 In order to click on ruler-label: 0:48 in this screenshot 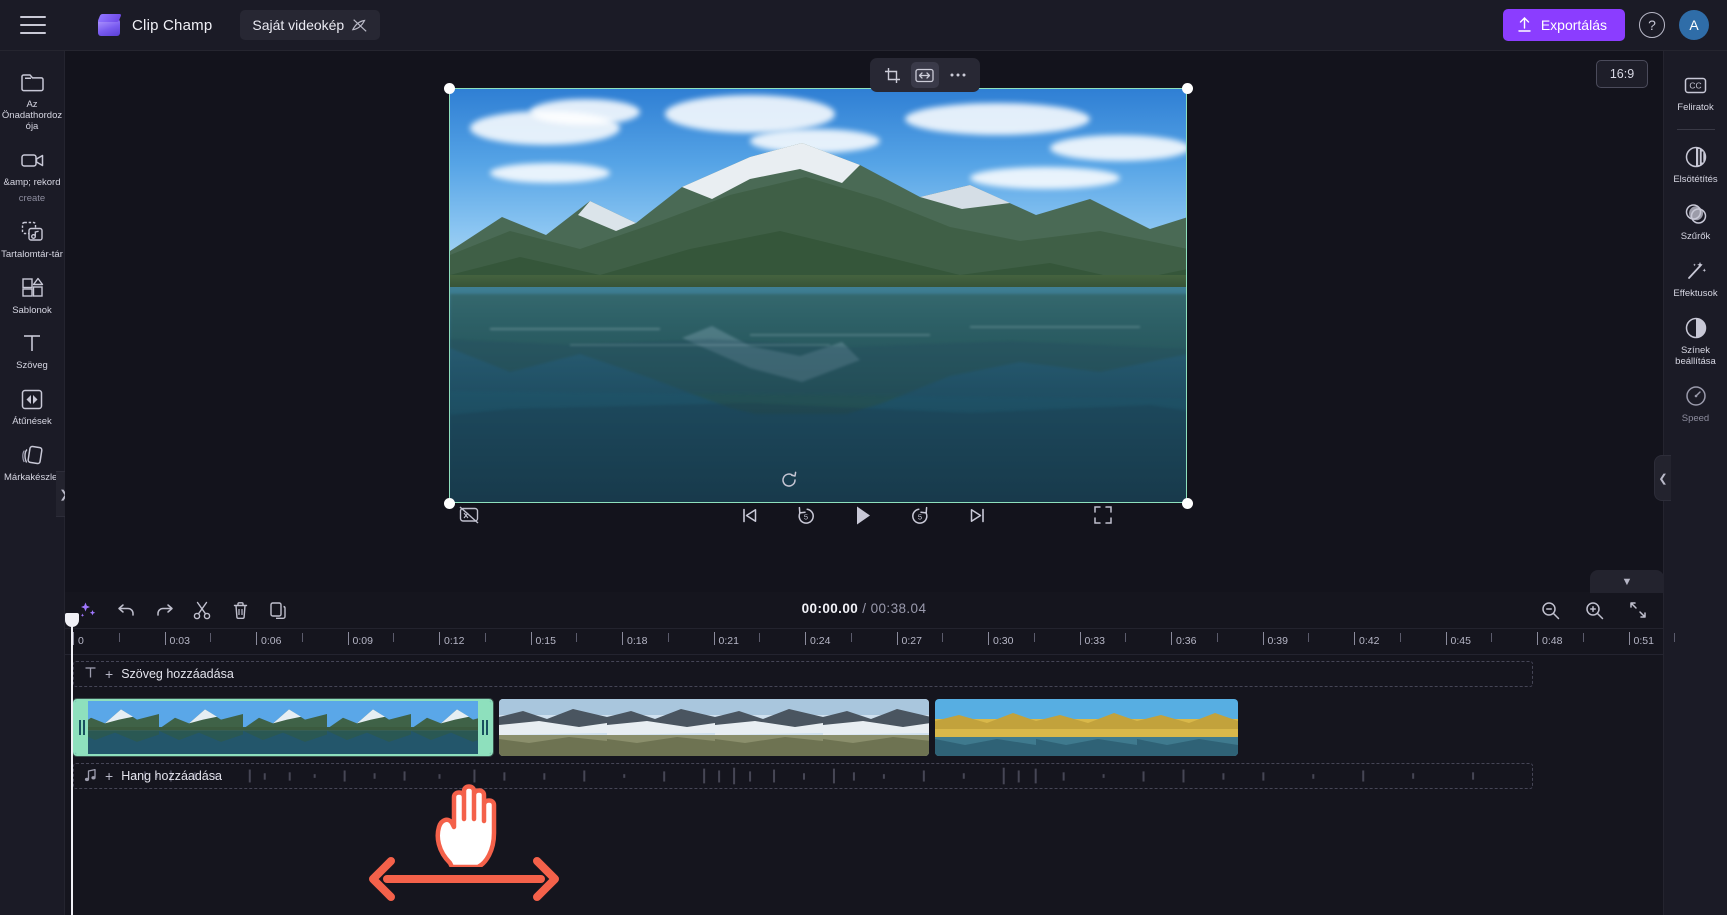, I will do `click(1552, 641)`.